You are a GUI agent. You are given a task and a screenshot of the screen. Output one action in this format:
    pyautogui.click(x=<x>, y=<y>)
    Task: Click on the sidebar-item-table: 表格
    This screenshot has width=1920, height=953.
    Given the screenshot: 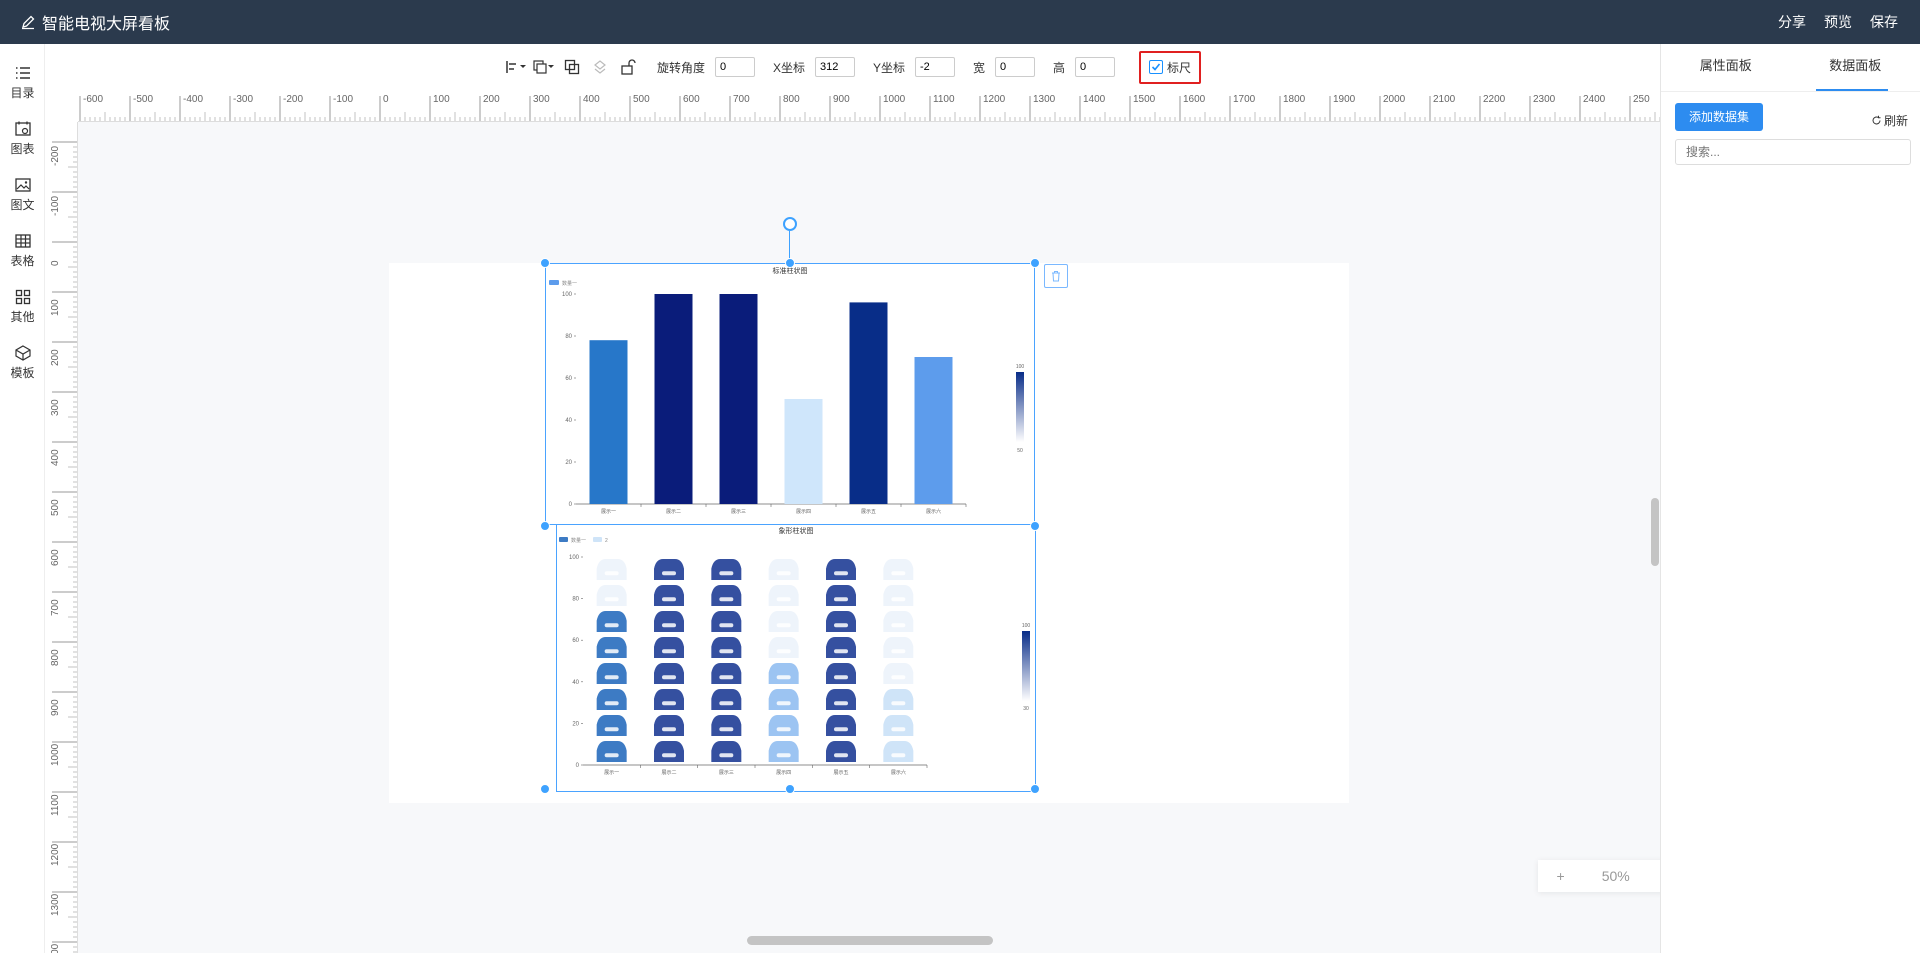 What is the action you would take?
    pyautogui.click(x=22, y=250)
    